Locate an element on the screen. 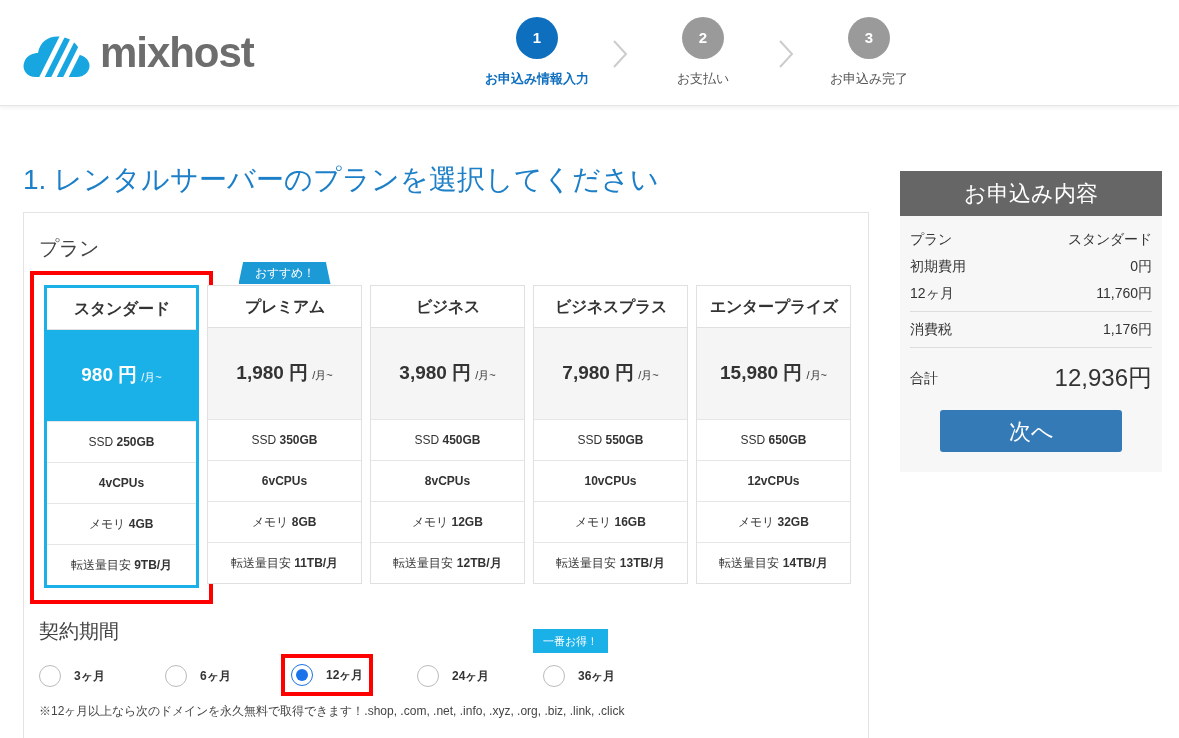 This screenshot has height=738, width=1179. period-label: 24ヶ月 is located at coordinates (471, 676).